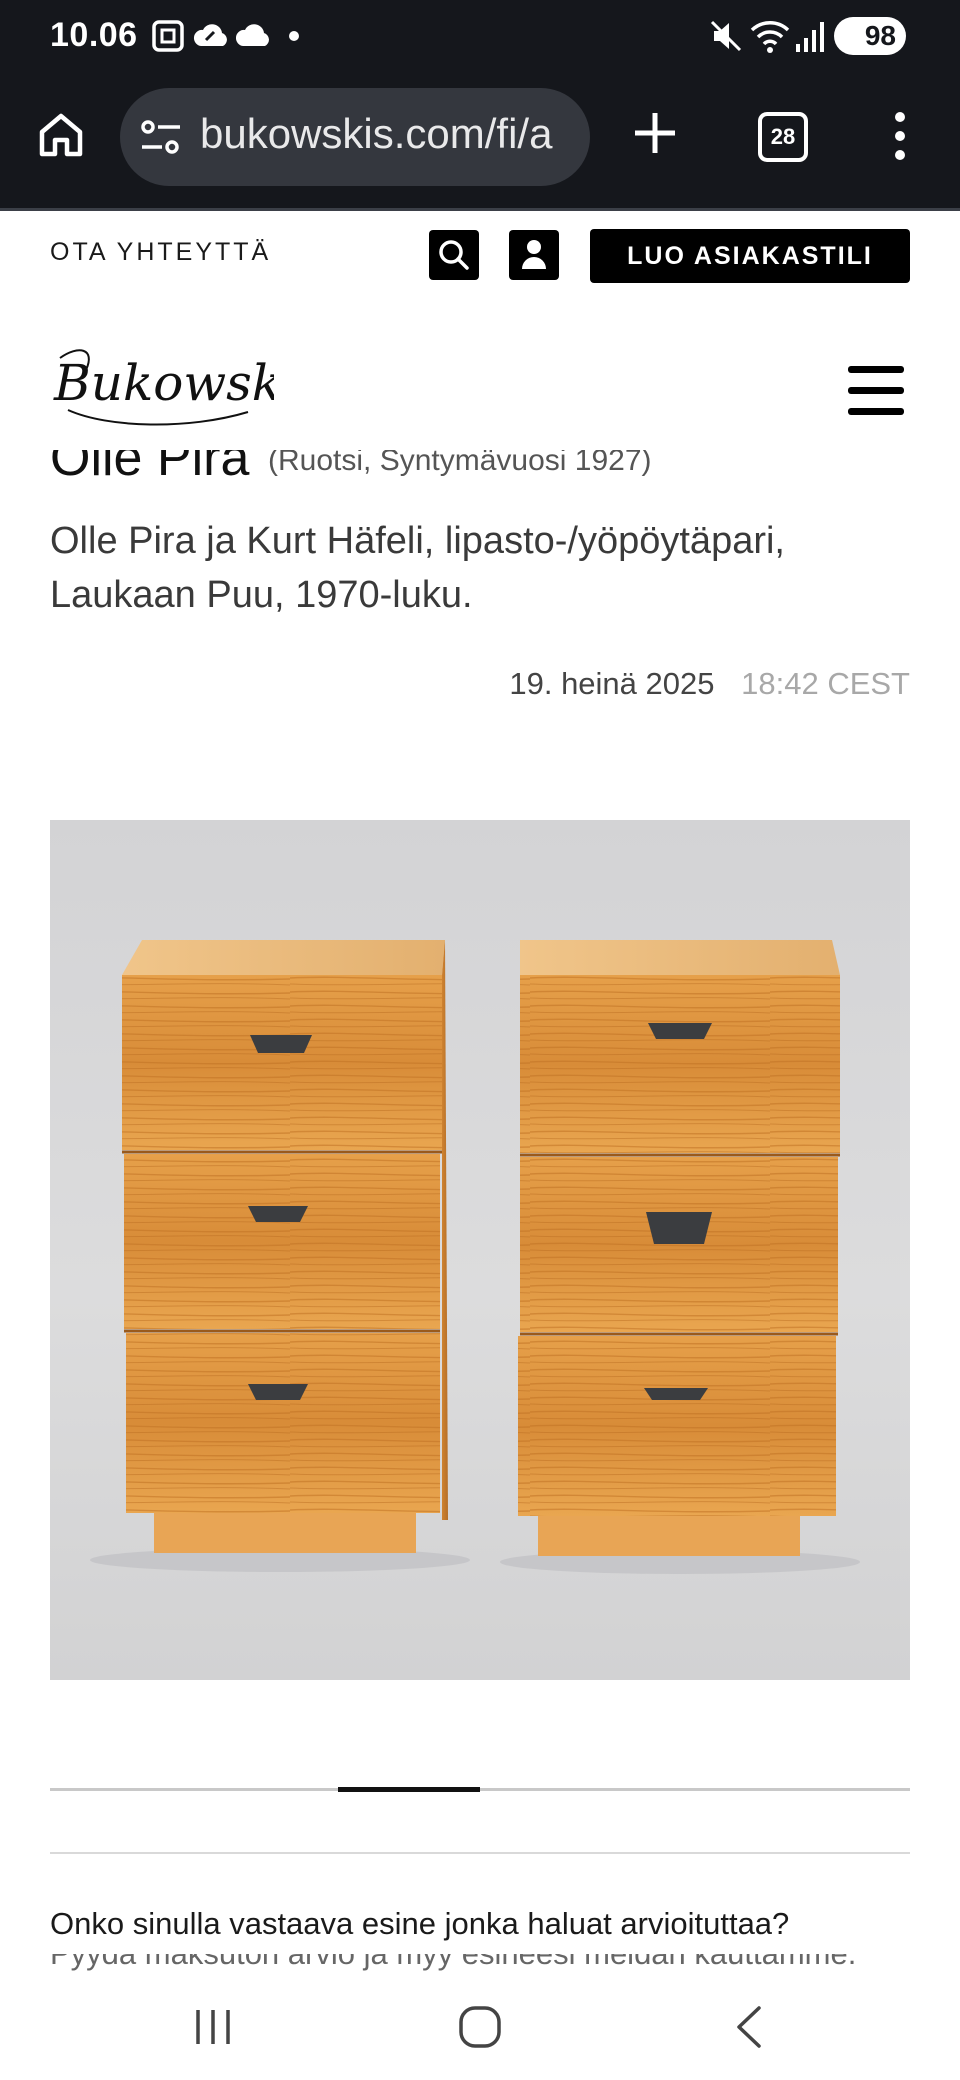 The width and height of the screenshot is (960, 2080). I want to click on tabs-icon: 28, so click(783, 137).